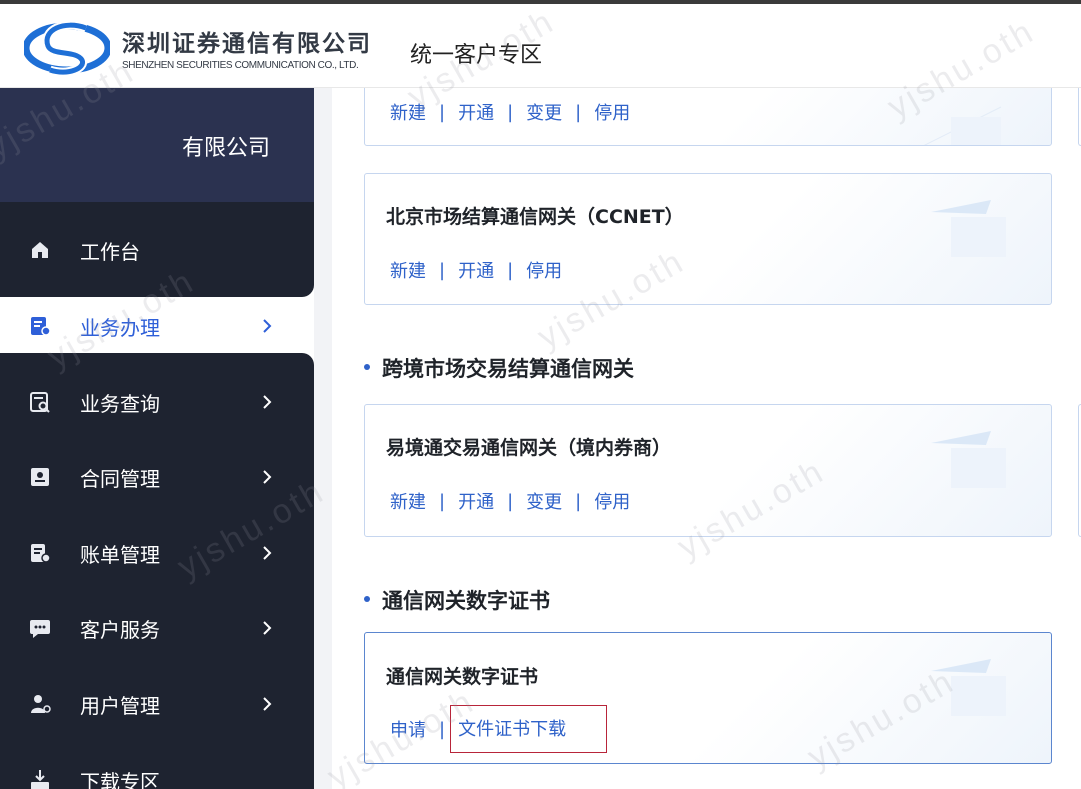 This screenshot has height=789, width=1081. Describe the element at coordinates (535, 217) in the screenshot. I see `card-title: 北京市场结算通信网关（CCNET）` at that location.